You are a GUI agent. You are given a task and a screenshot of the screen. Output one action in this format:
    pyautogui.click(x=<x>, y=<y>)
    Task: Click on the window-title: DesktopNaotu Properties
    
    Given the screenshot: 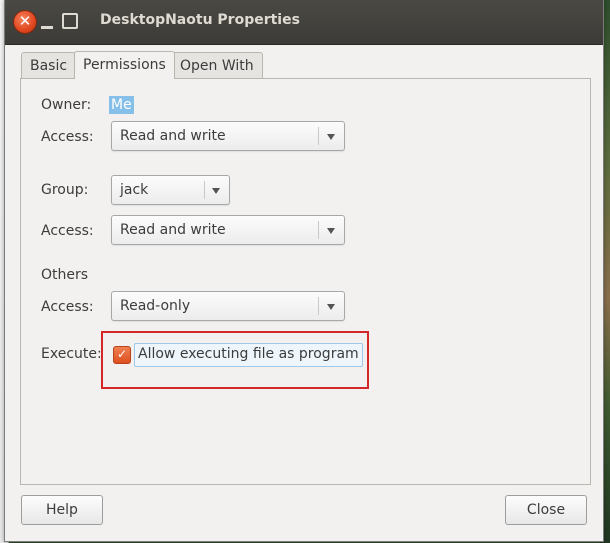 What is the action you would take?
    pyautogui.click(x=200, y=20)
    